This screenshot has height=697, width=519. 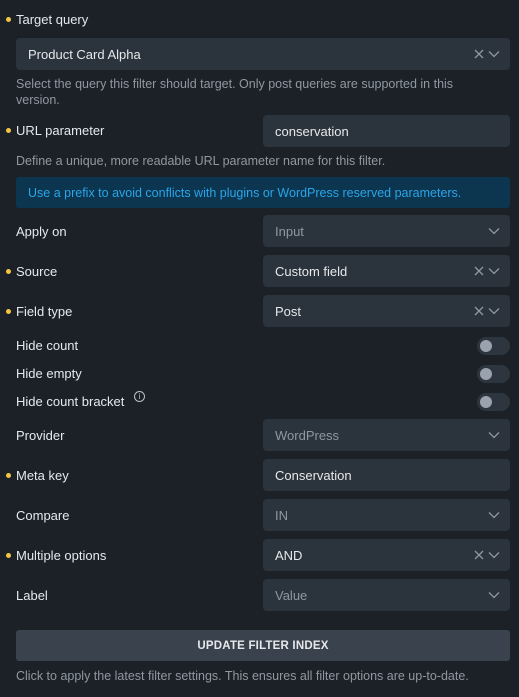 I want to click on hide-empty-label: Hide empty, so click(x=49, y=373).